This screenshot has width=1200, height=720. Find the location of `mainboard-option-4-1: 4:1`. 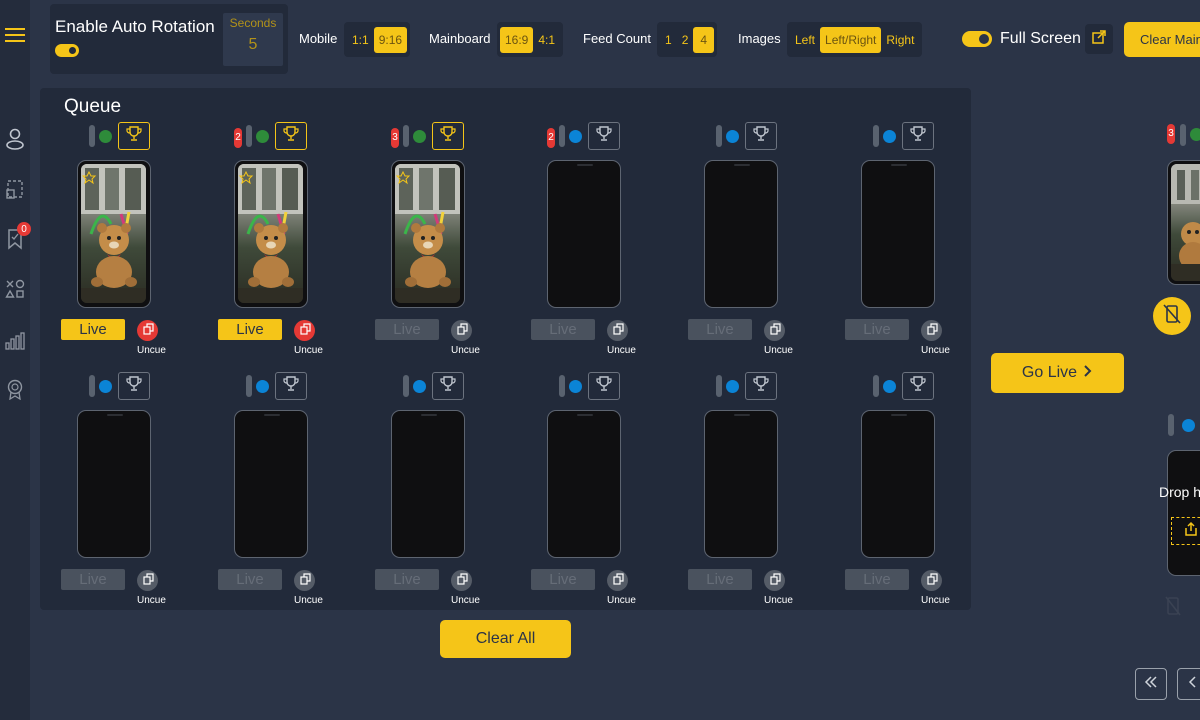

mainboard-option-4-1: 4:1 is located at coordinates (546, 40).